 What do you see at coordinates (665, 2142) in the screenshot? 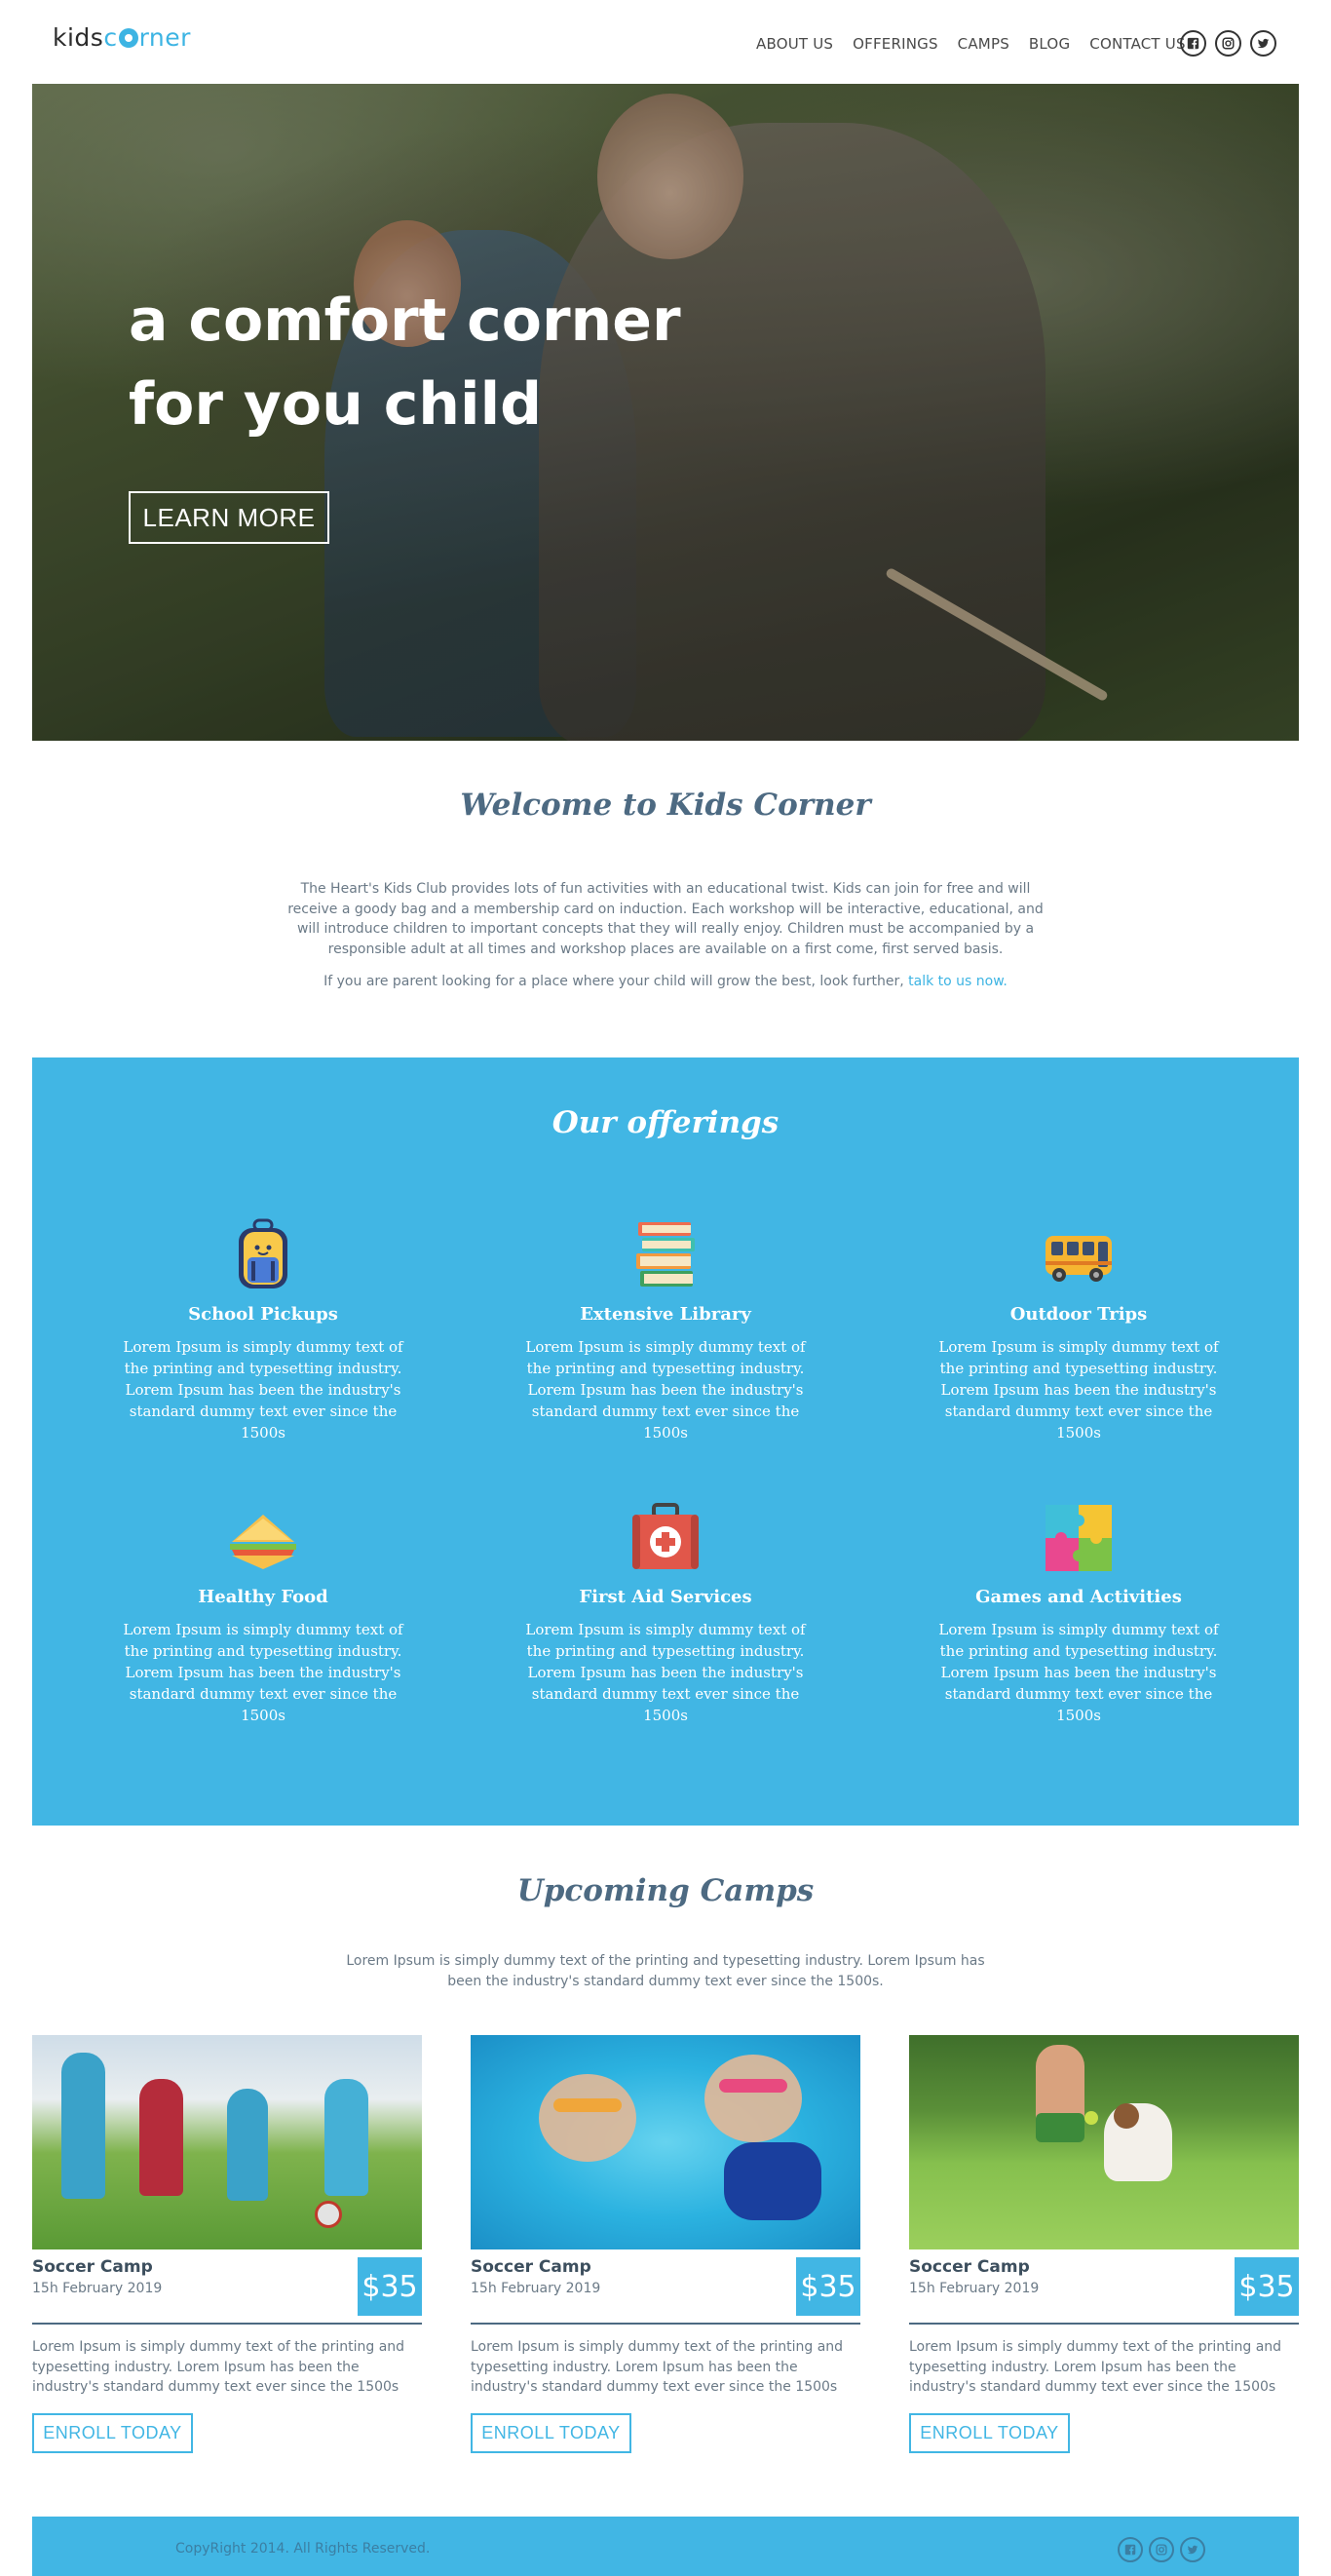
I see `camp-photo-swimming` at bounding box center [665, 2142].